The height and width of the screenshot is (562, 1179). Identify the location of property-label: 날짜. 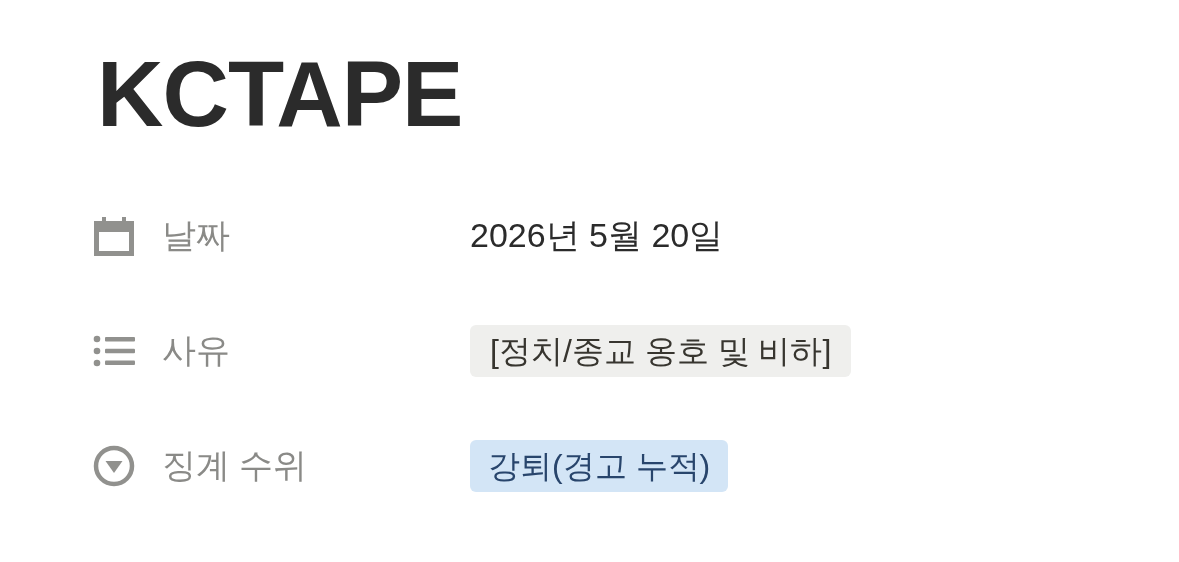
(196, 235).